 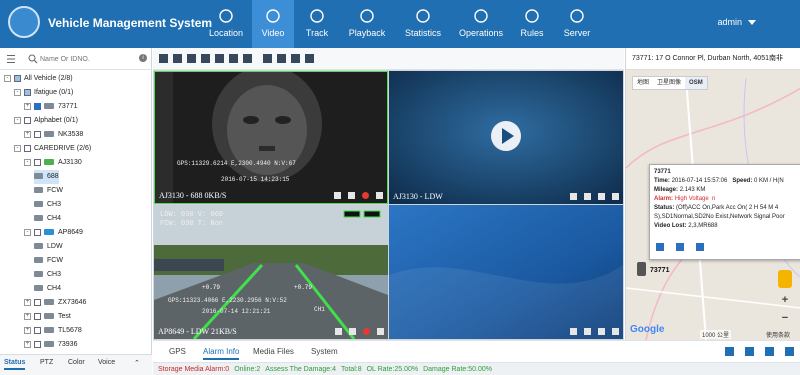 What do you see at coordinates (11, 59) in the screenshot?
I see `list-icon` at bounding box center [11, 59].